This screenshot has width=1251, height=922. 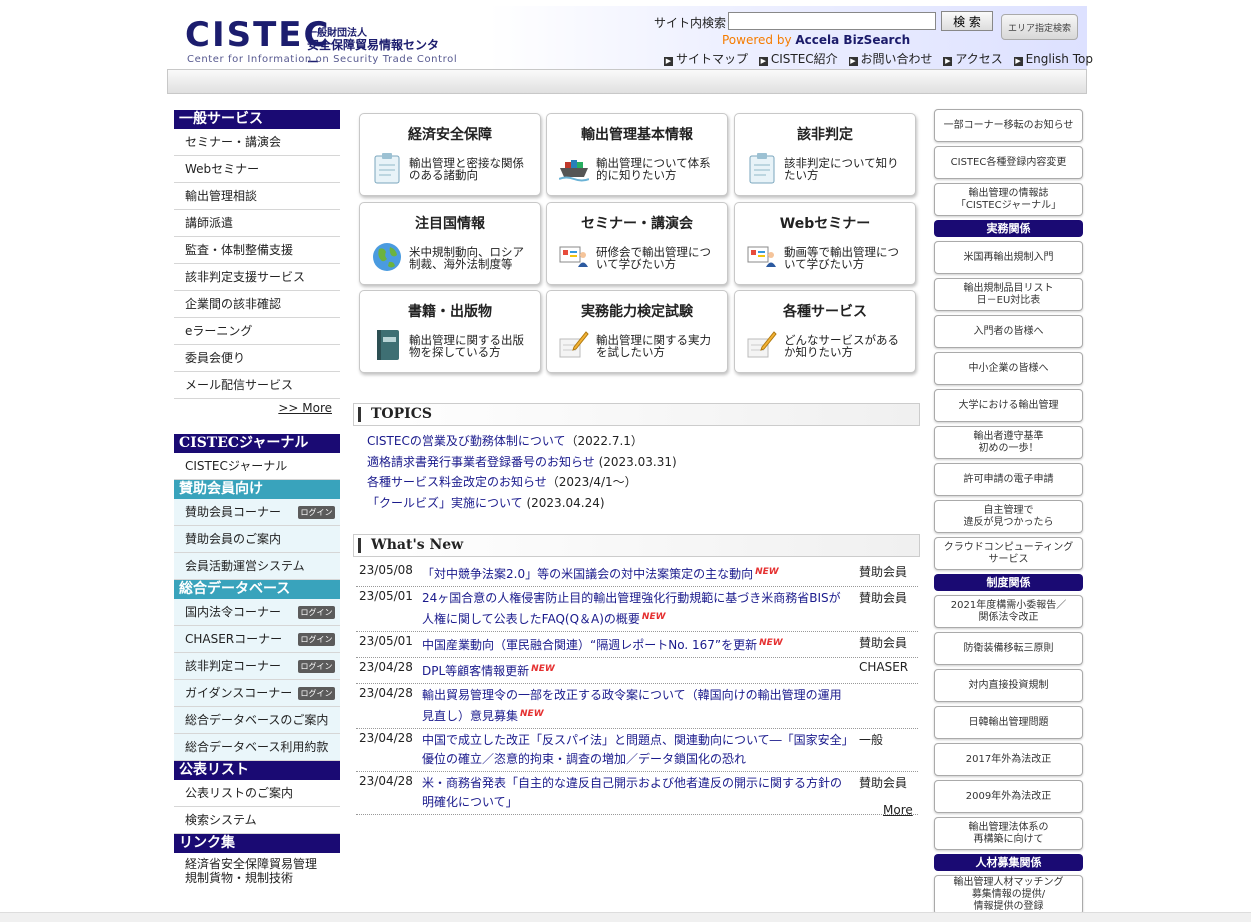 I want to click on sidebar-item-domestic-law: 国内法令コーナー ログイン, so click(x=257, y=612).